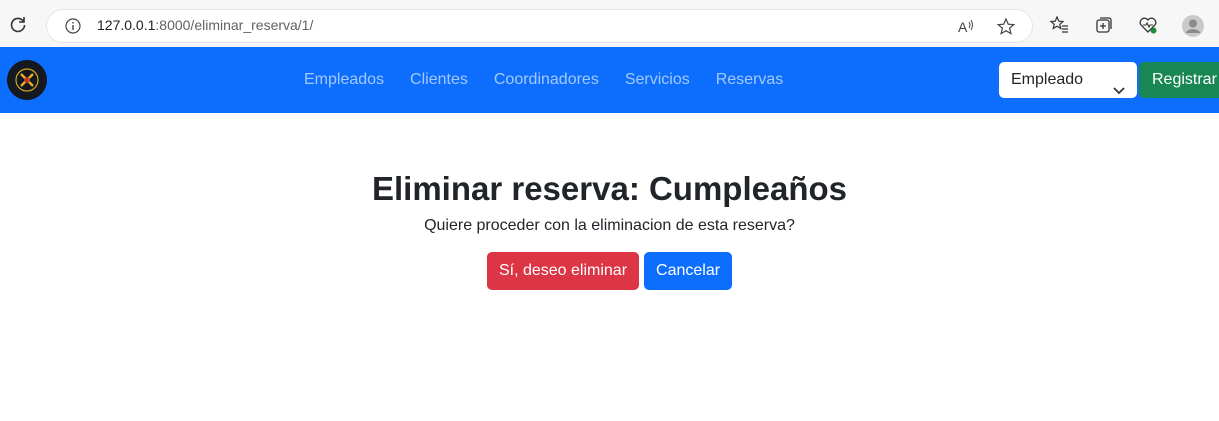  What do you see at coordinates (963, 27) in the screenshot?
I see `svg-text: A` at bounding box center [963, 27].